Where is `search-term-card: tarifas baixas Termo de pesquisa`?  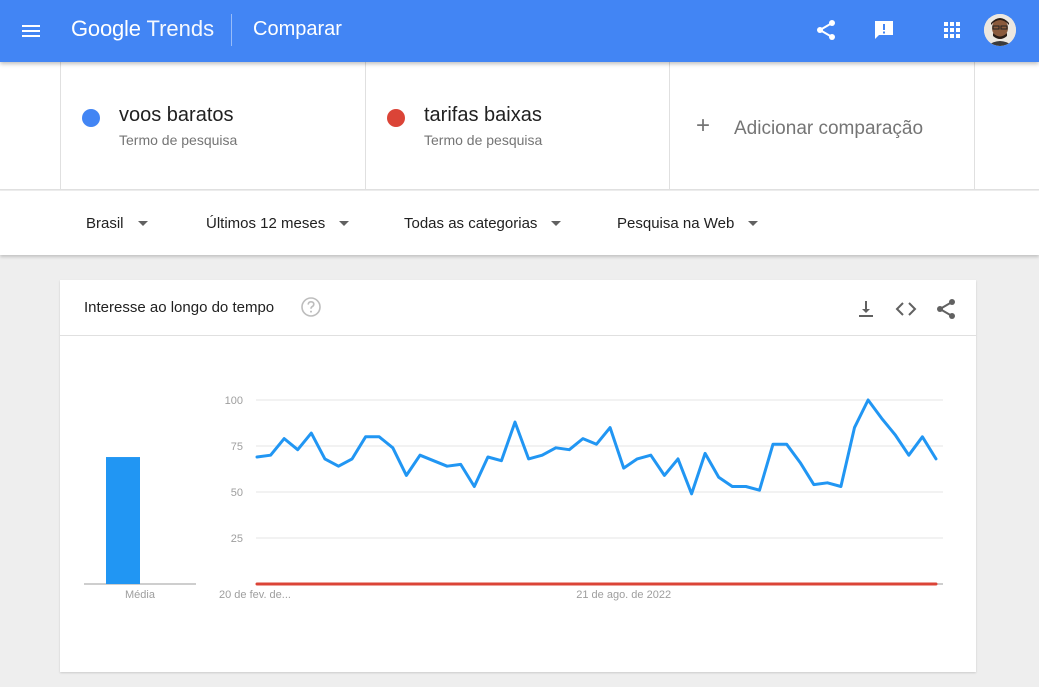
search-term-card: tarifas baixas Termo de pesquisa is located at coordinates (517, 126).